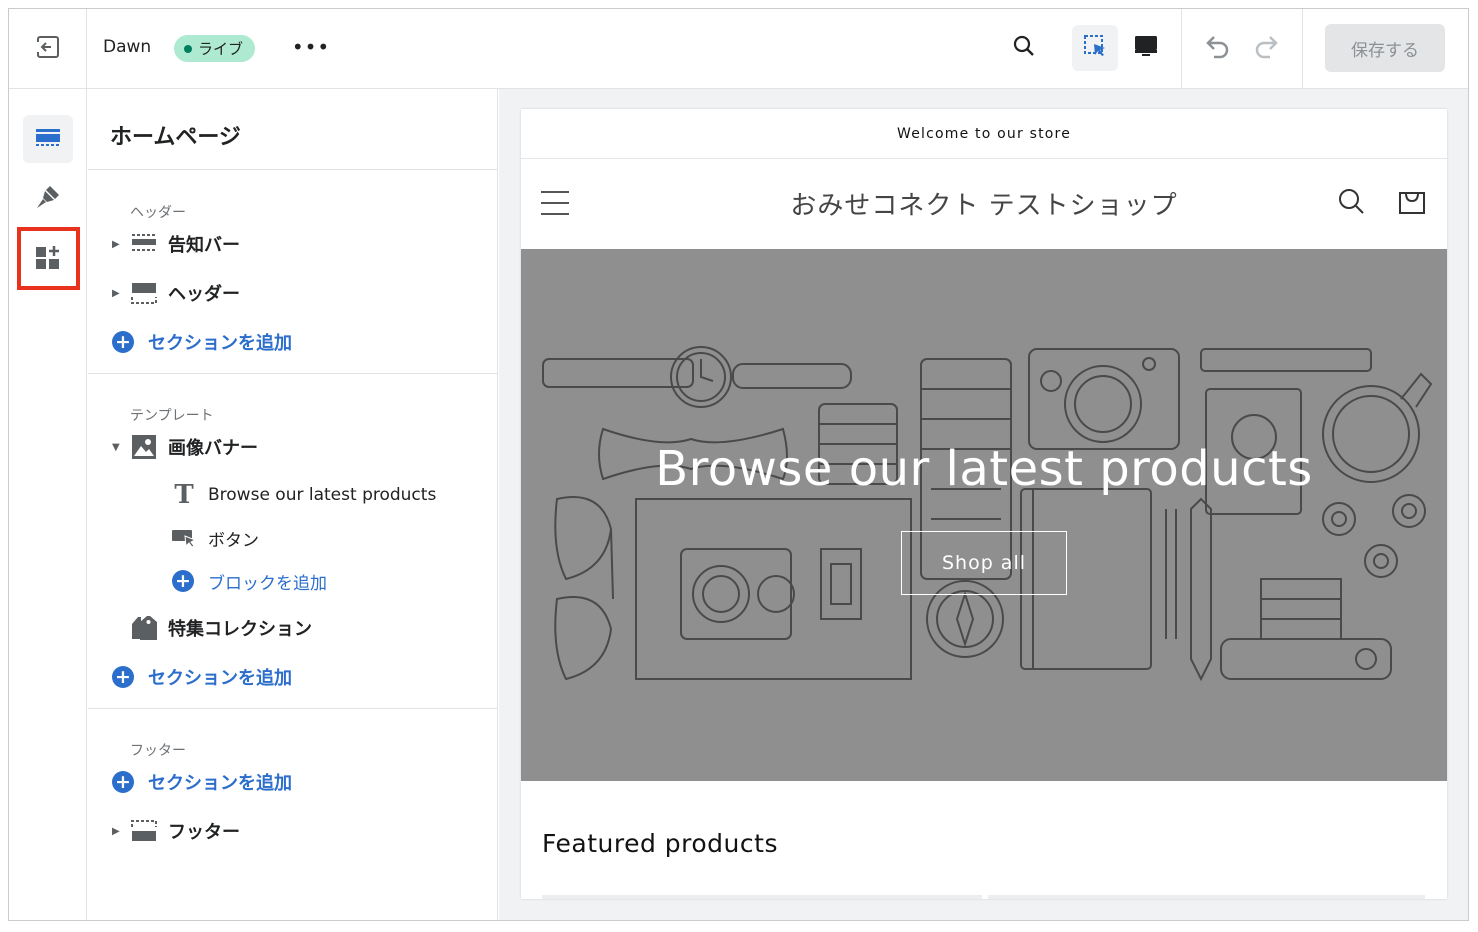 The width and height of the screenshot is (1478, 932). I want to click on theme-settings-brush-icon, so click(48, 199).